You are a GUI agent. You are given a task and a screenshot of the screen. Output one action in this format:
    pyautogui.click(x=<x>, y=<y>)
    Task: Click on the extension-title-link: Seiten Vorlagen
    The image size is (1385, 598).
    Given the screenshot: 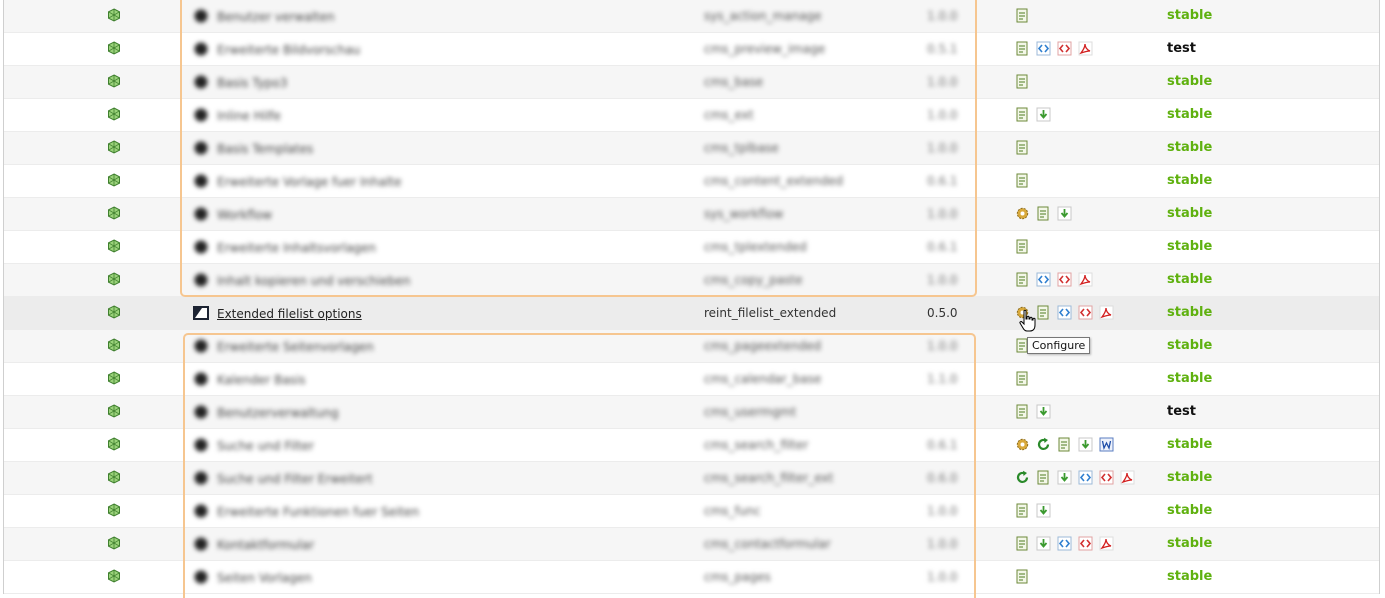 What is the action you would take?
    pyautogui.click(x=264, y=578)
    